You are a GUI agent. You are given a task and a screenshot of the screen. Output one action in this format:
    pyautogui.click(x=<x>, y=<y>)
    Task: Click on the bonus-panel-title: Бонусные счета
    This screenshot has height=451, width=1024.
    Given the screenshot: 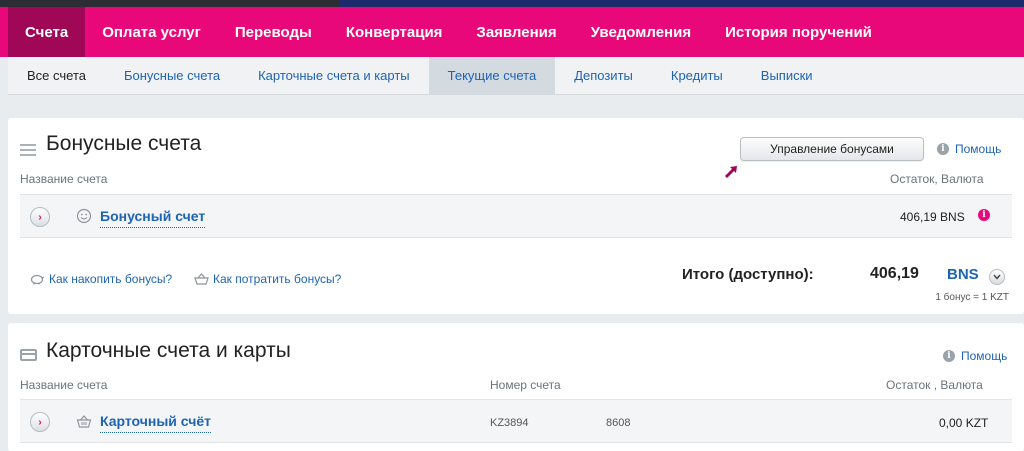 What is the action you would take?
    pyautogui.click(x=124, y=143)
    